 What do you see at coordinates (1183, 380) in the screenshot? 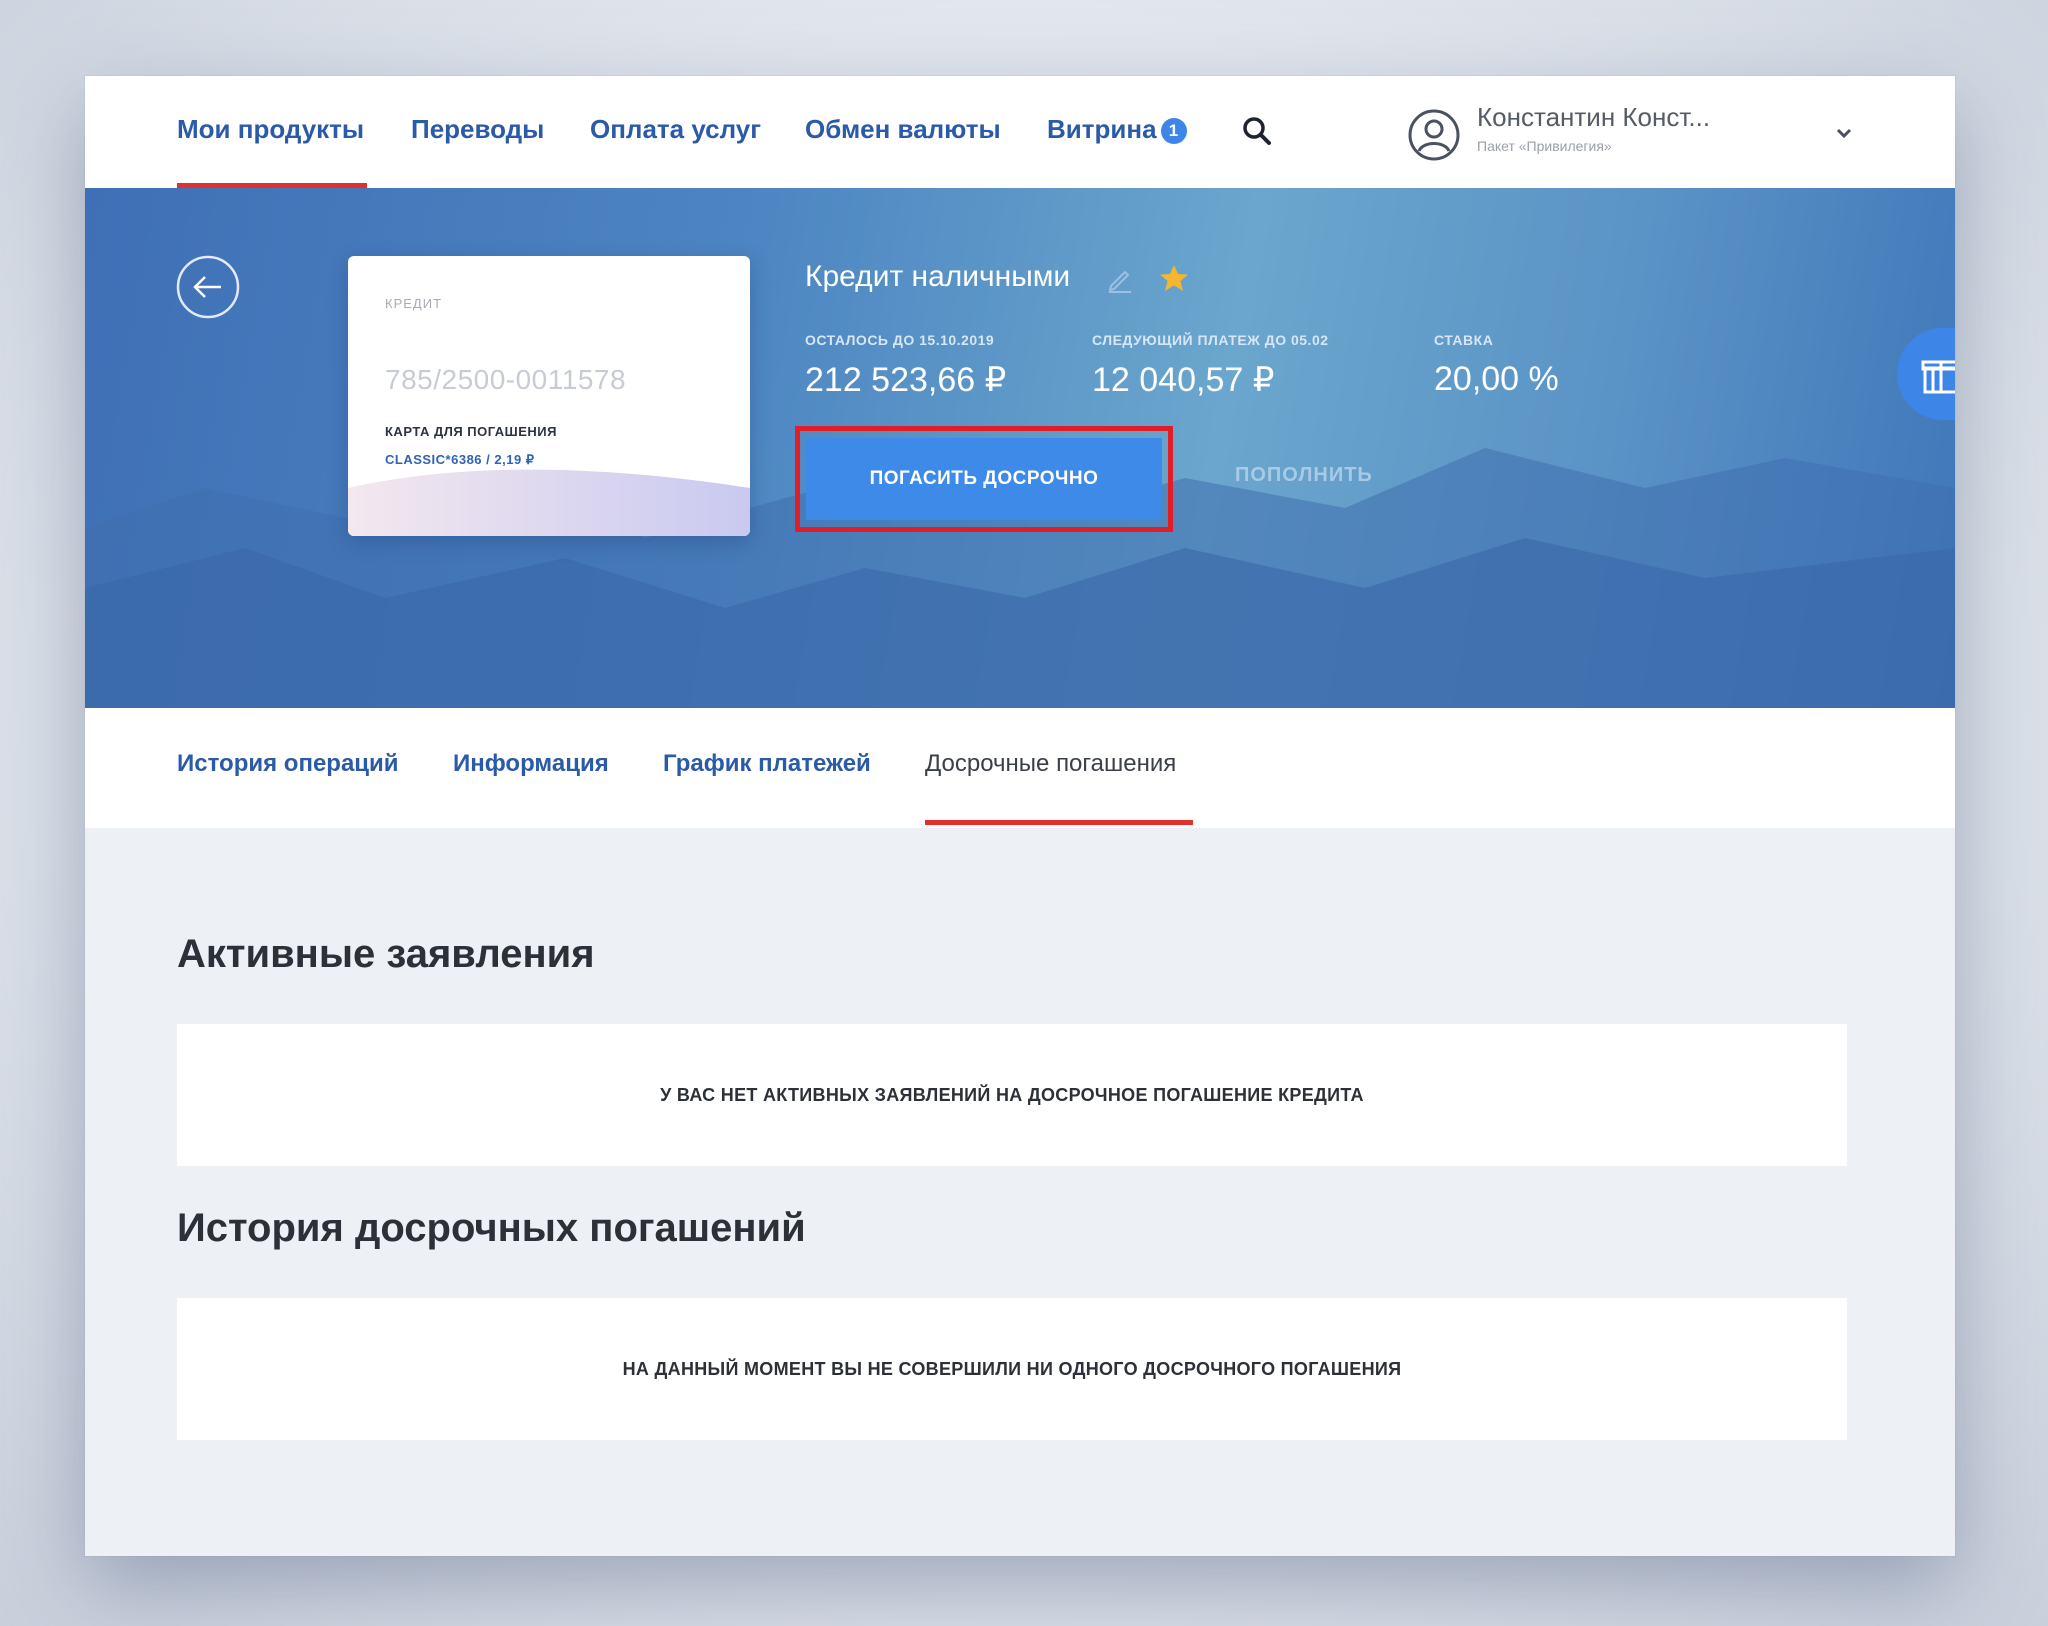
I see `stat-next-payment-value: 12 040,57 ₽` at bounding box center [1183, 380].